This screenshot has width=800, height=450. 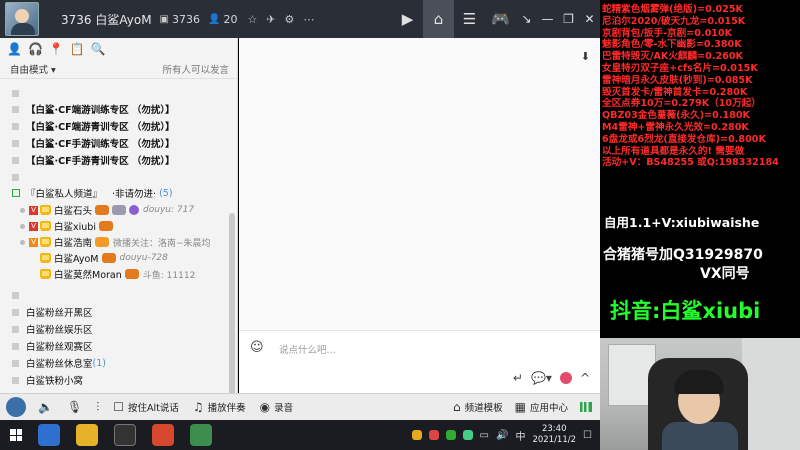 What do you see at coordinates (502, 435) in the screenshot?
I see `volume-icon: 🔊` at bounding box center [502, 435].